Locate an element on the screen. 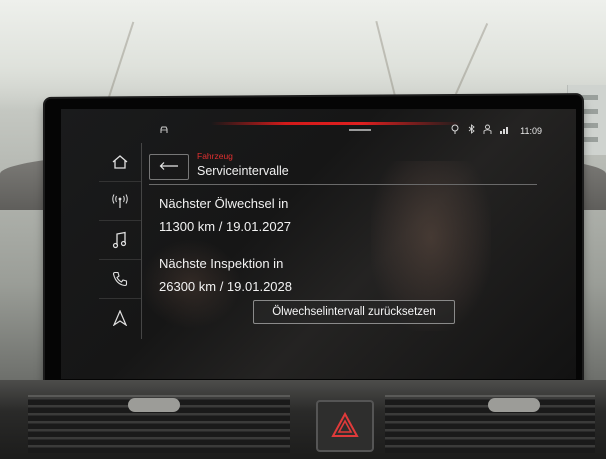 This screenshot has width=606, height=459. hazard-triangle-icon is located at coordinates (345, 424).